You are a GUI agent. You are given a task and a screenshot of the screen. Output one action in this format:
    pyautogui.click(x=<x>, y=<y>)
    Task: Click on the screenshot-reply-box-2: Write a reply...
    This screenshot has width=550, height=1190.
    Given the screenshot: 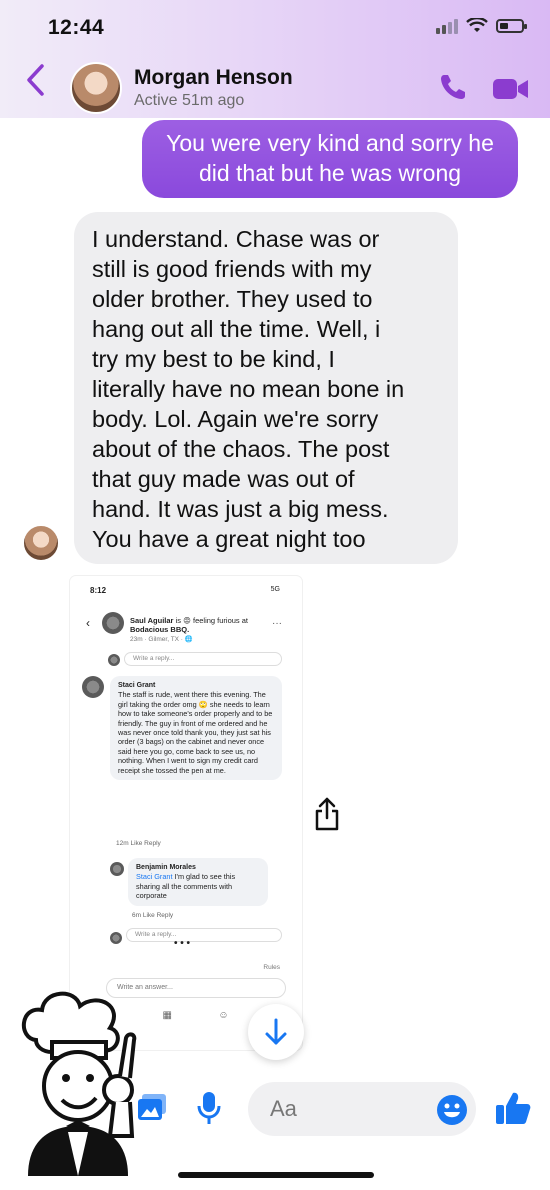 What is the action you would take?
    pyautogui.click(x=204, y=935)
    